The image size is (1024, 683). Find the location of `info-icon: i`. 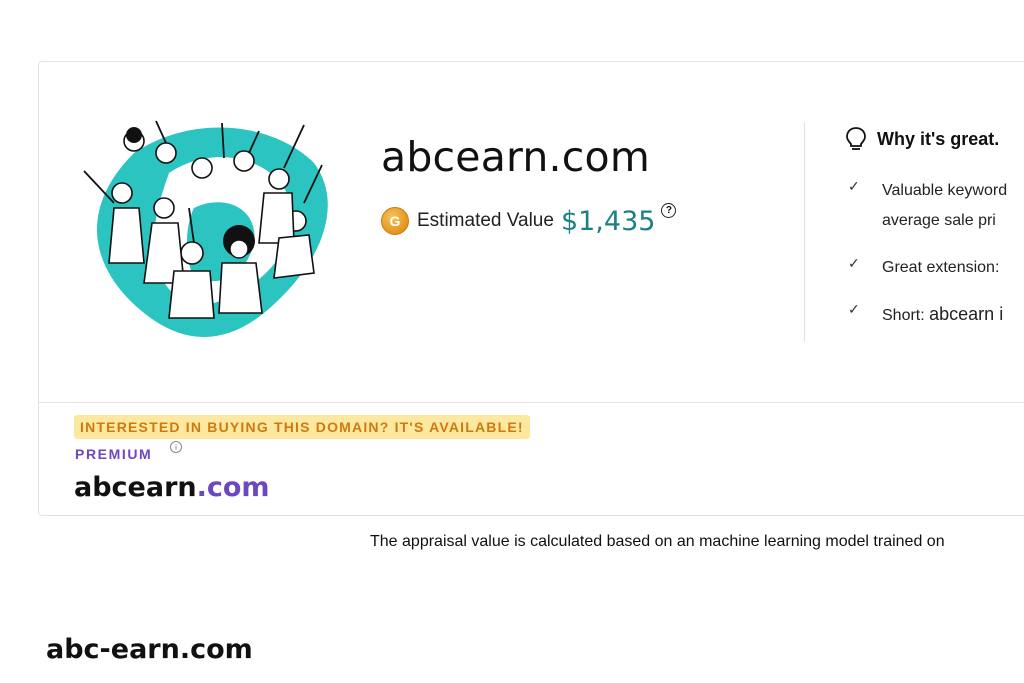

info-icon: i is located at coordinates (176, 447).